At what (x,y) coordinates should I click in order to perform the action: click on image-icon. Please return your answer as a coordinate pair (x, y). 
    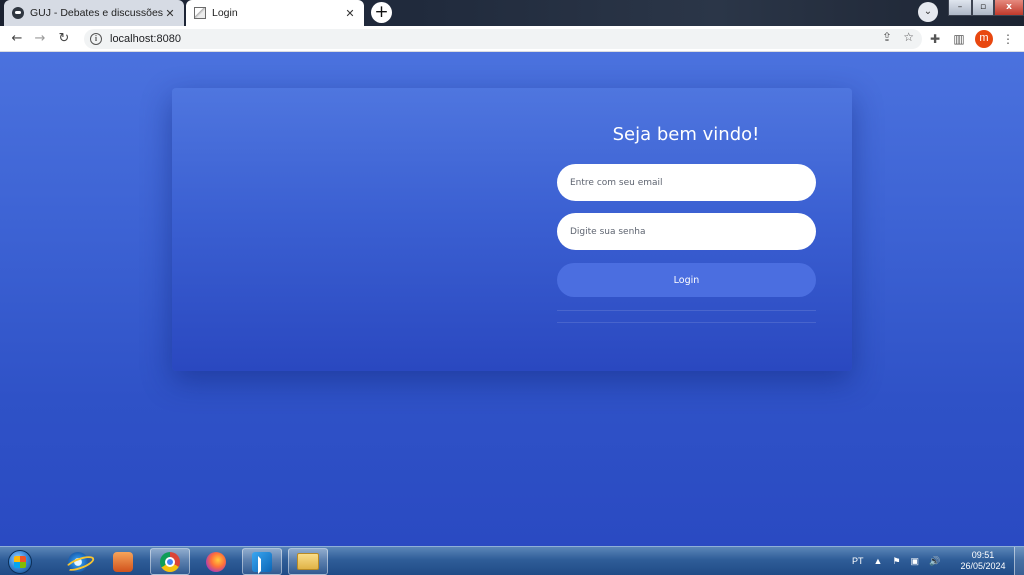
    Looking at the image, I should click on (200, 13).